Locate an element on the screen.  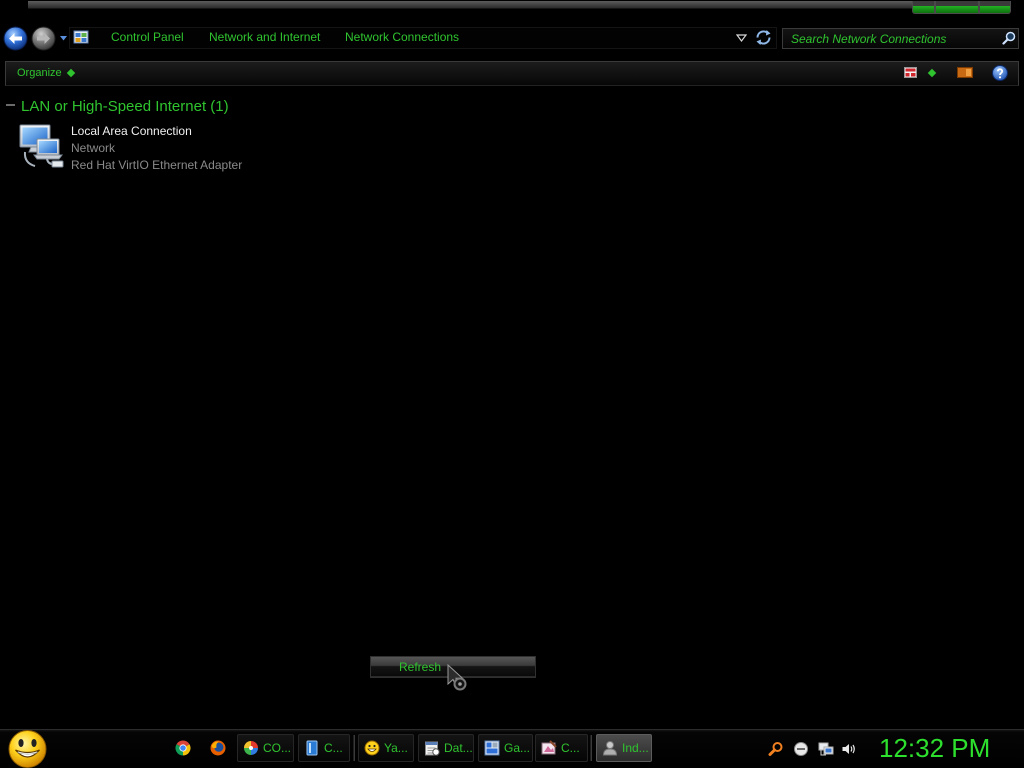
gadgets-icon is located at coordinates (492, 748).